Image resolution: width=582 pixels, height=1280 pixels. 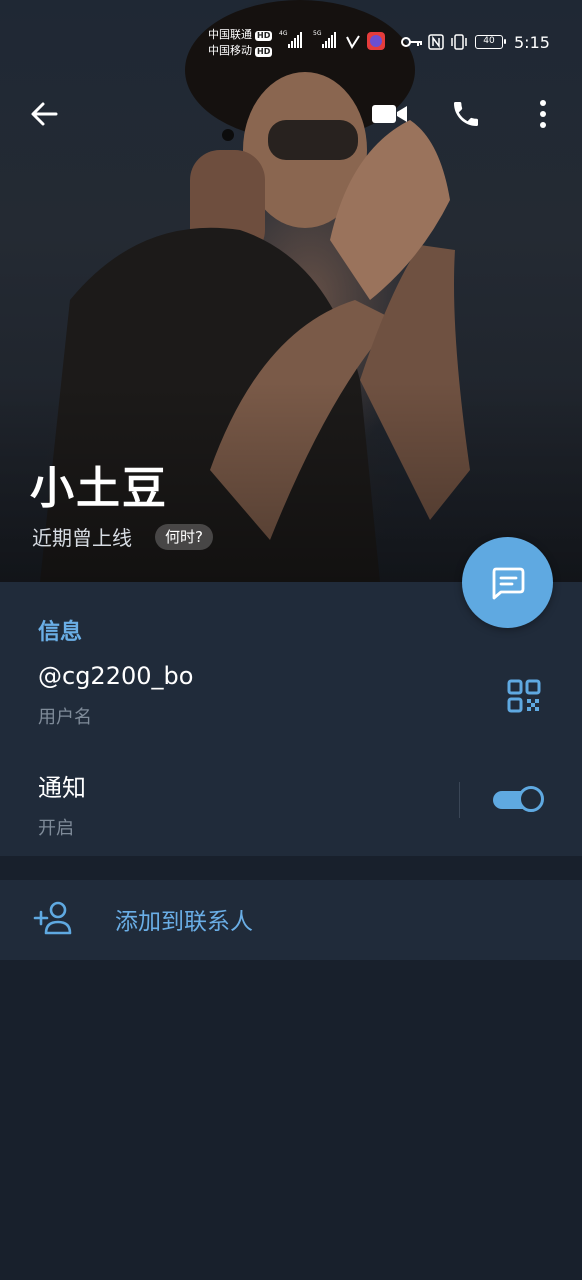 What do you see at coordinates (230, 34) in the screenshot?
I see `carrier-1: 中国联通` at bounding box center [230, 34].